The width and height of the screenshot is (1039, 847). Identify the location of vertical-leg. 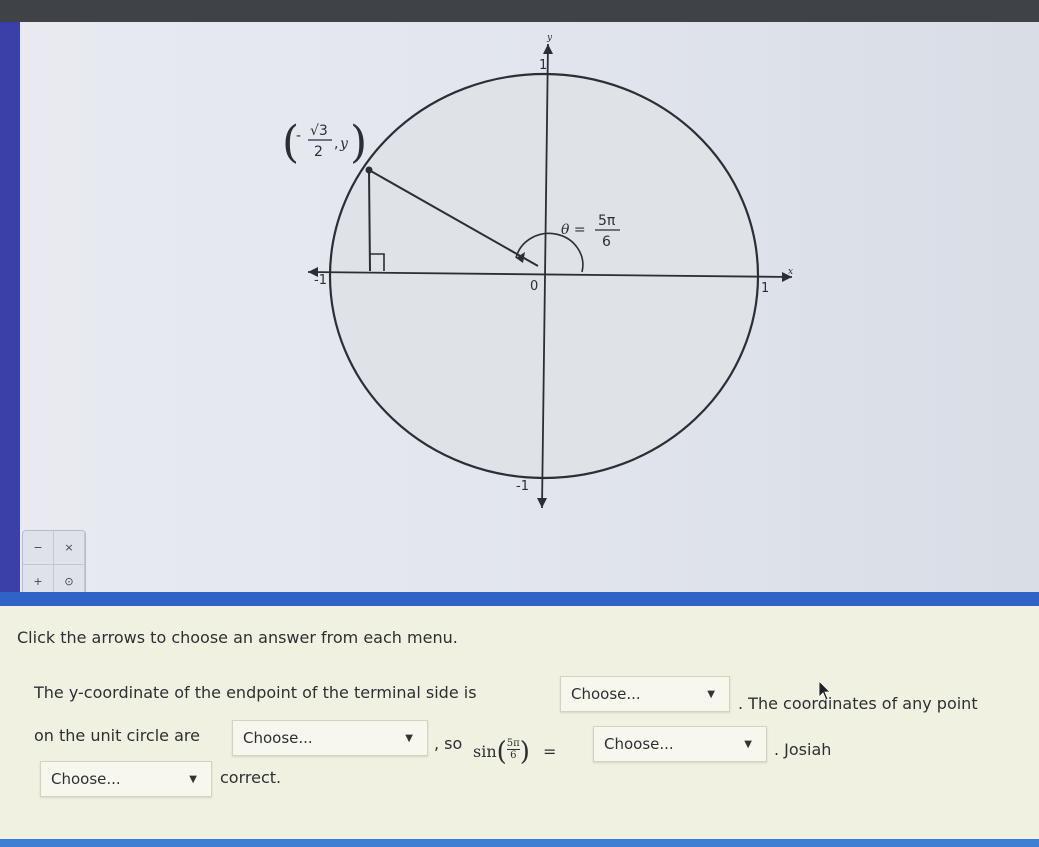
(369, 220).